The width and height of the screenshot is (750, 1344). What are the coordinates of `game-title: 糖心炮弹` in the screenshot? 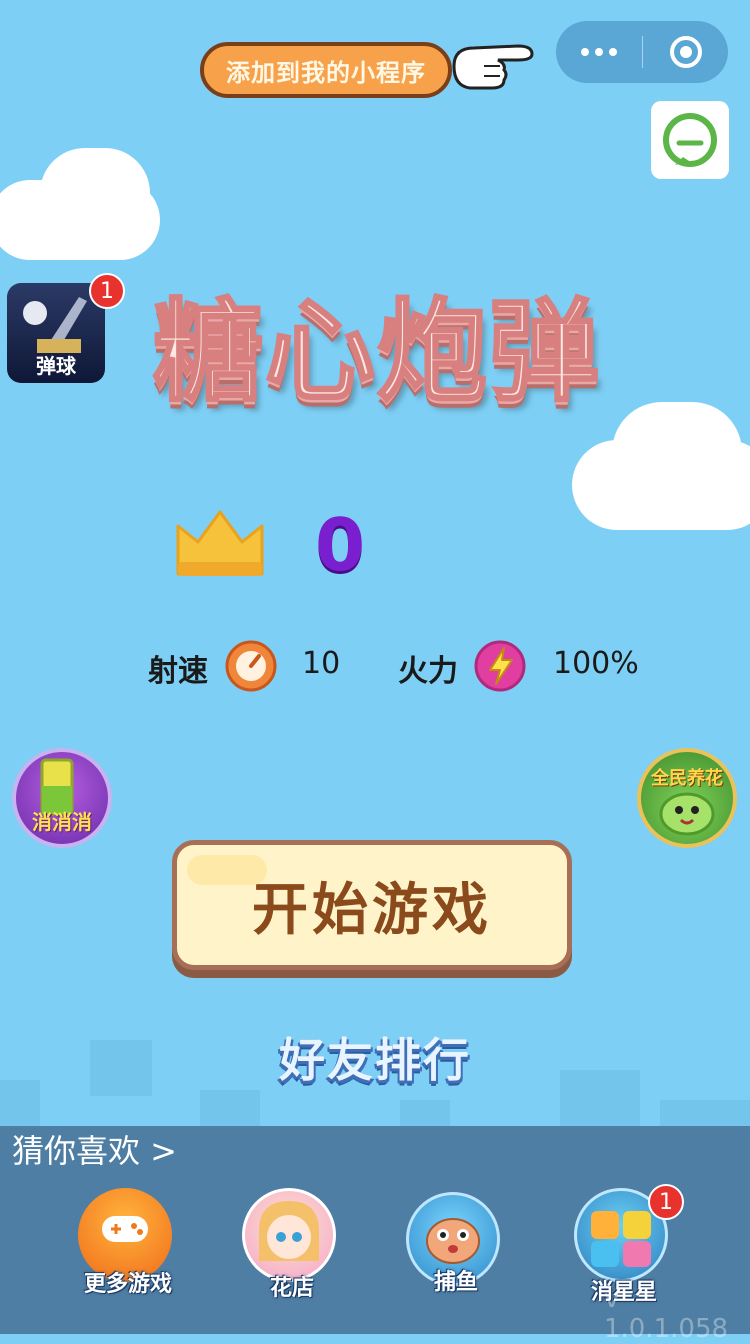 It's located at (376, 352).